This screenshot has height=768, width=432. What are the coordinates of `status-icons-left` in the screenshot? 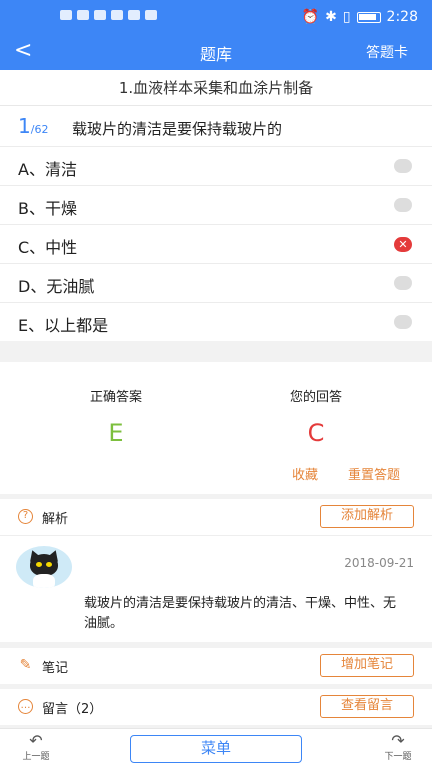 It's located at (108, 15).